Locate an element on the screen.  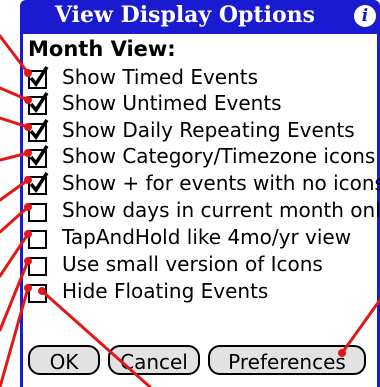
title-bar: View Display Options i is located at coordinates (200, 17).